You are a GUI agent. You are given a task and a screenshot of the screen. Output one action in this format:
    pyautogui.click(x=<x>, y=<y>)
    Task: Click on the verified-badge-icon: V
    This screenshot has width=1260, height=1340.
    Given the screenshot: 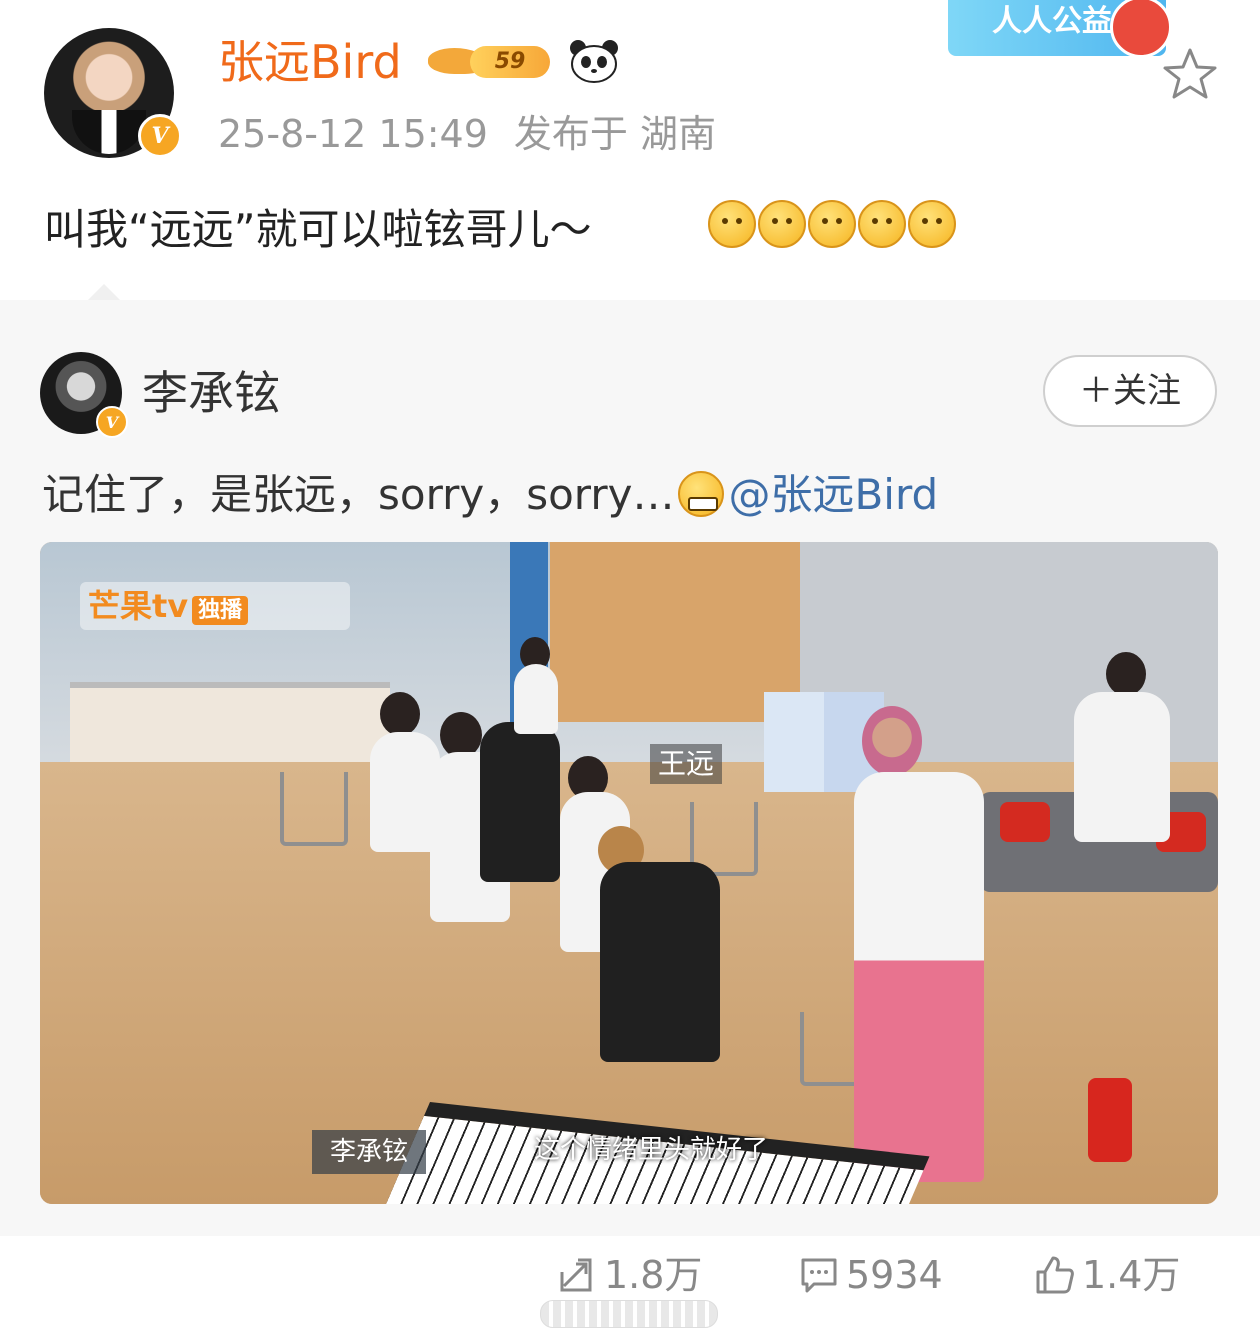 What is the action you would take?
    pyautogui.click(x=160, y=136)
    